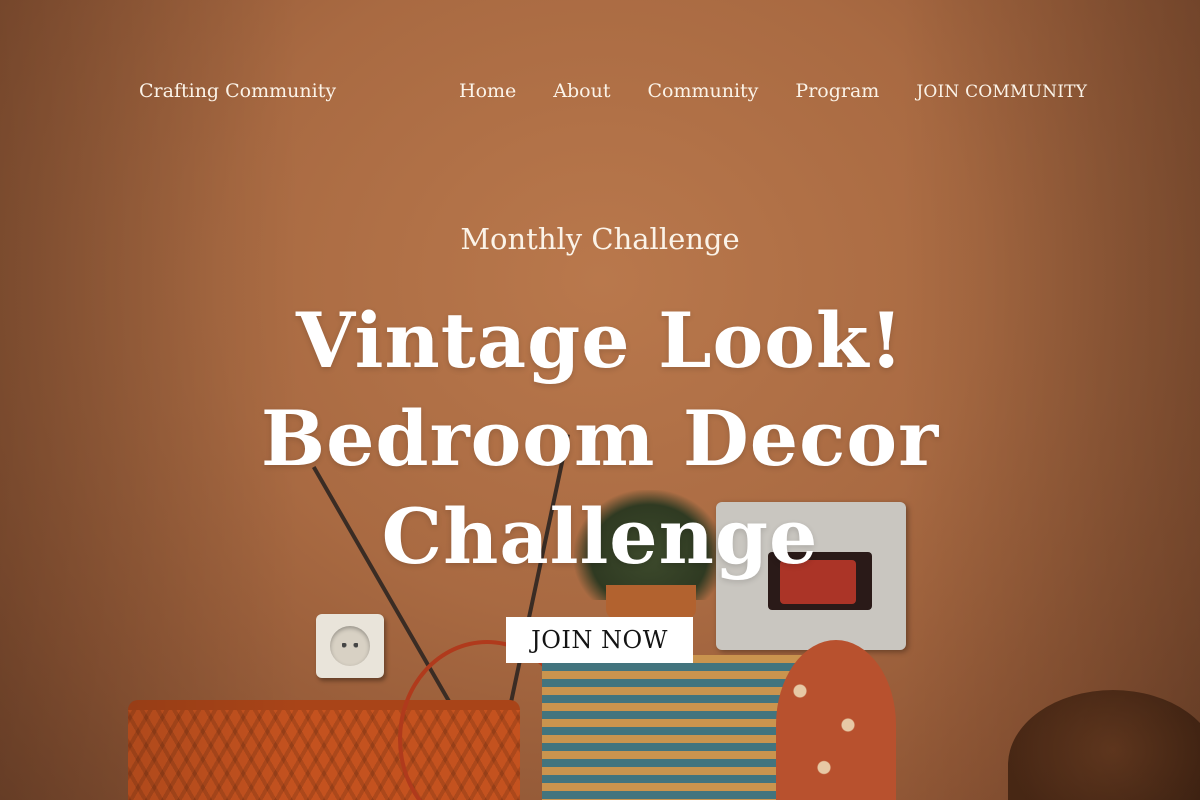 This screenshot has height=800, width=1200. What do you see at coordinates (600, 239) in the screenshot?
I see `hero-eyebrow: Monthly Challenge` at bounding box center [600, 239].